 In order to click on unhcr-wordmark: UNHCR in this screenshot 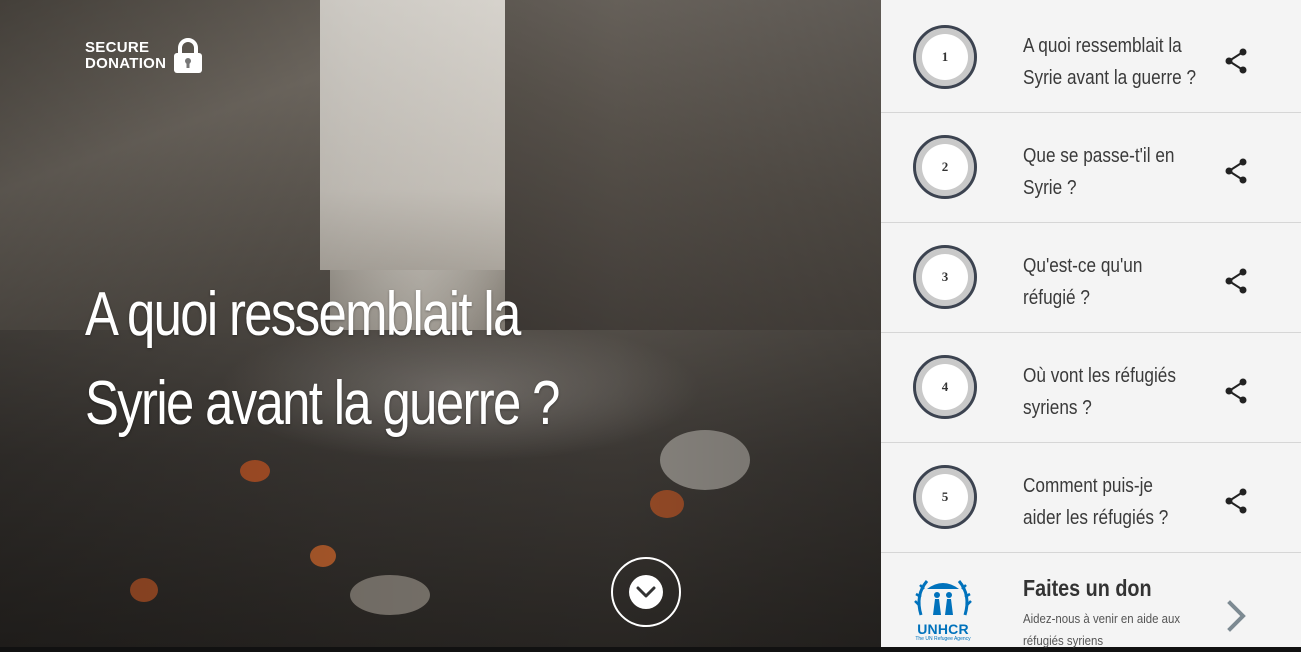, I will do `click(943, 629)`.